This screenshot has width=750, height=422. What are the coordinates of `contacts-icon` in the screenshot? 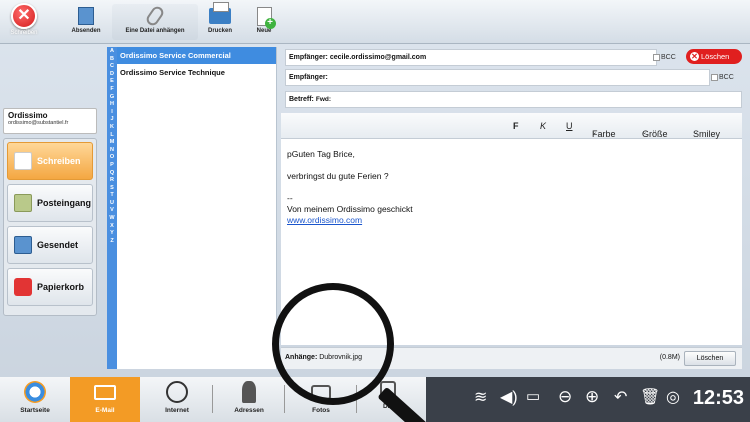 It's located at (249, 392).